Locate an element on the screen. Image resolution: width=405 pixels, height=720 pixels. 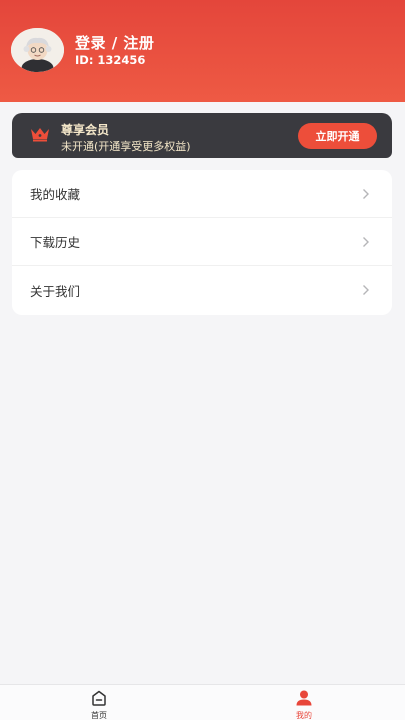
profile-header: 登录 / 注册 ID: 132456 is located at coordinates (202, 51).